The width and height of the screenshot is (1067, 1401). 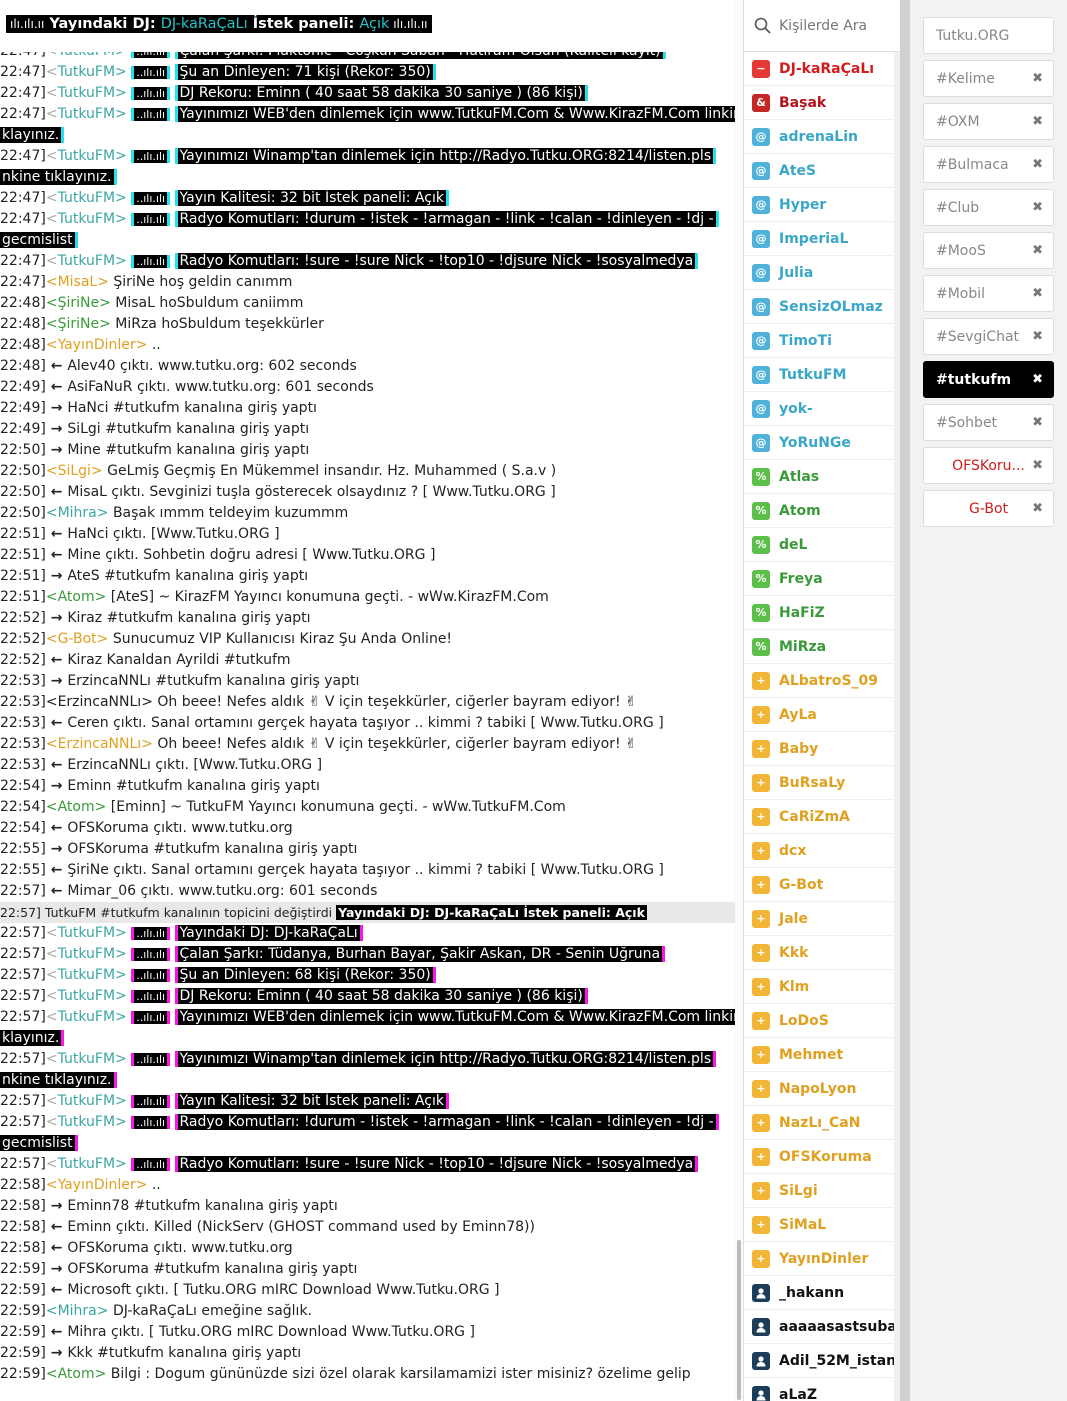 What do you see at coordinates (796, 273) in the screenshot?
I see `user-name: Julia` at bounding box center [796, 273].